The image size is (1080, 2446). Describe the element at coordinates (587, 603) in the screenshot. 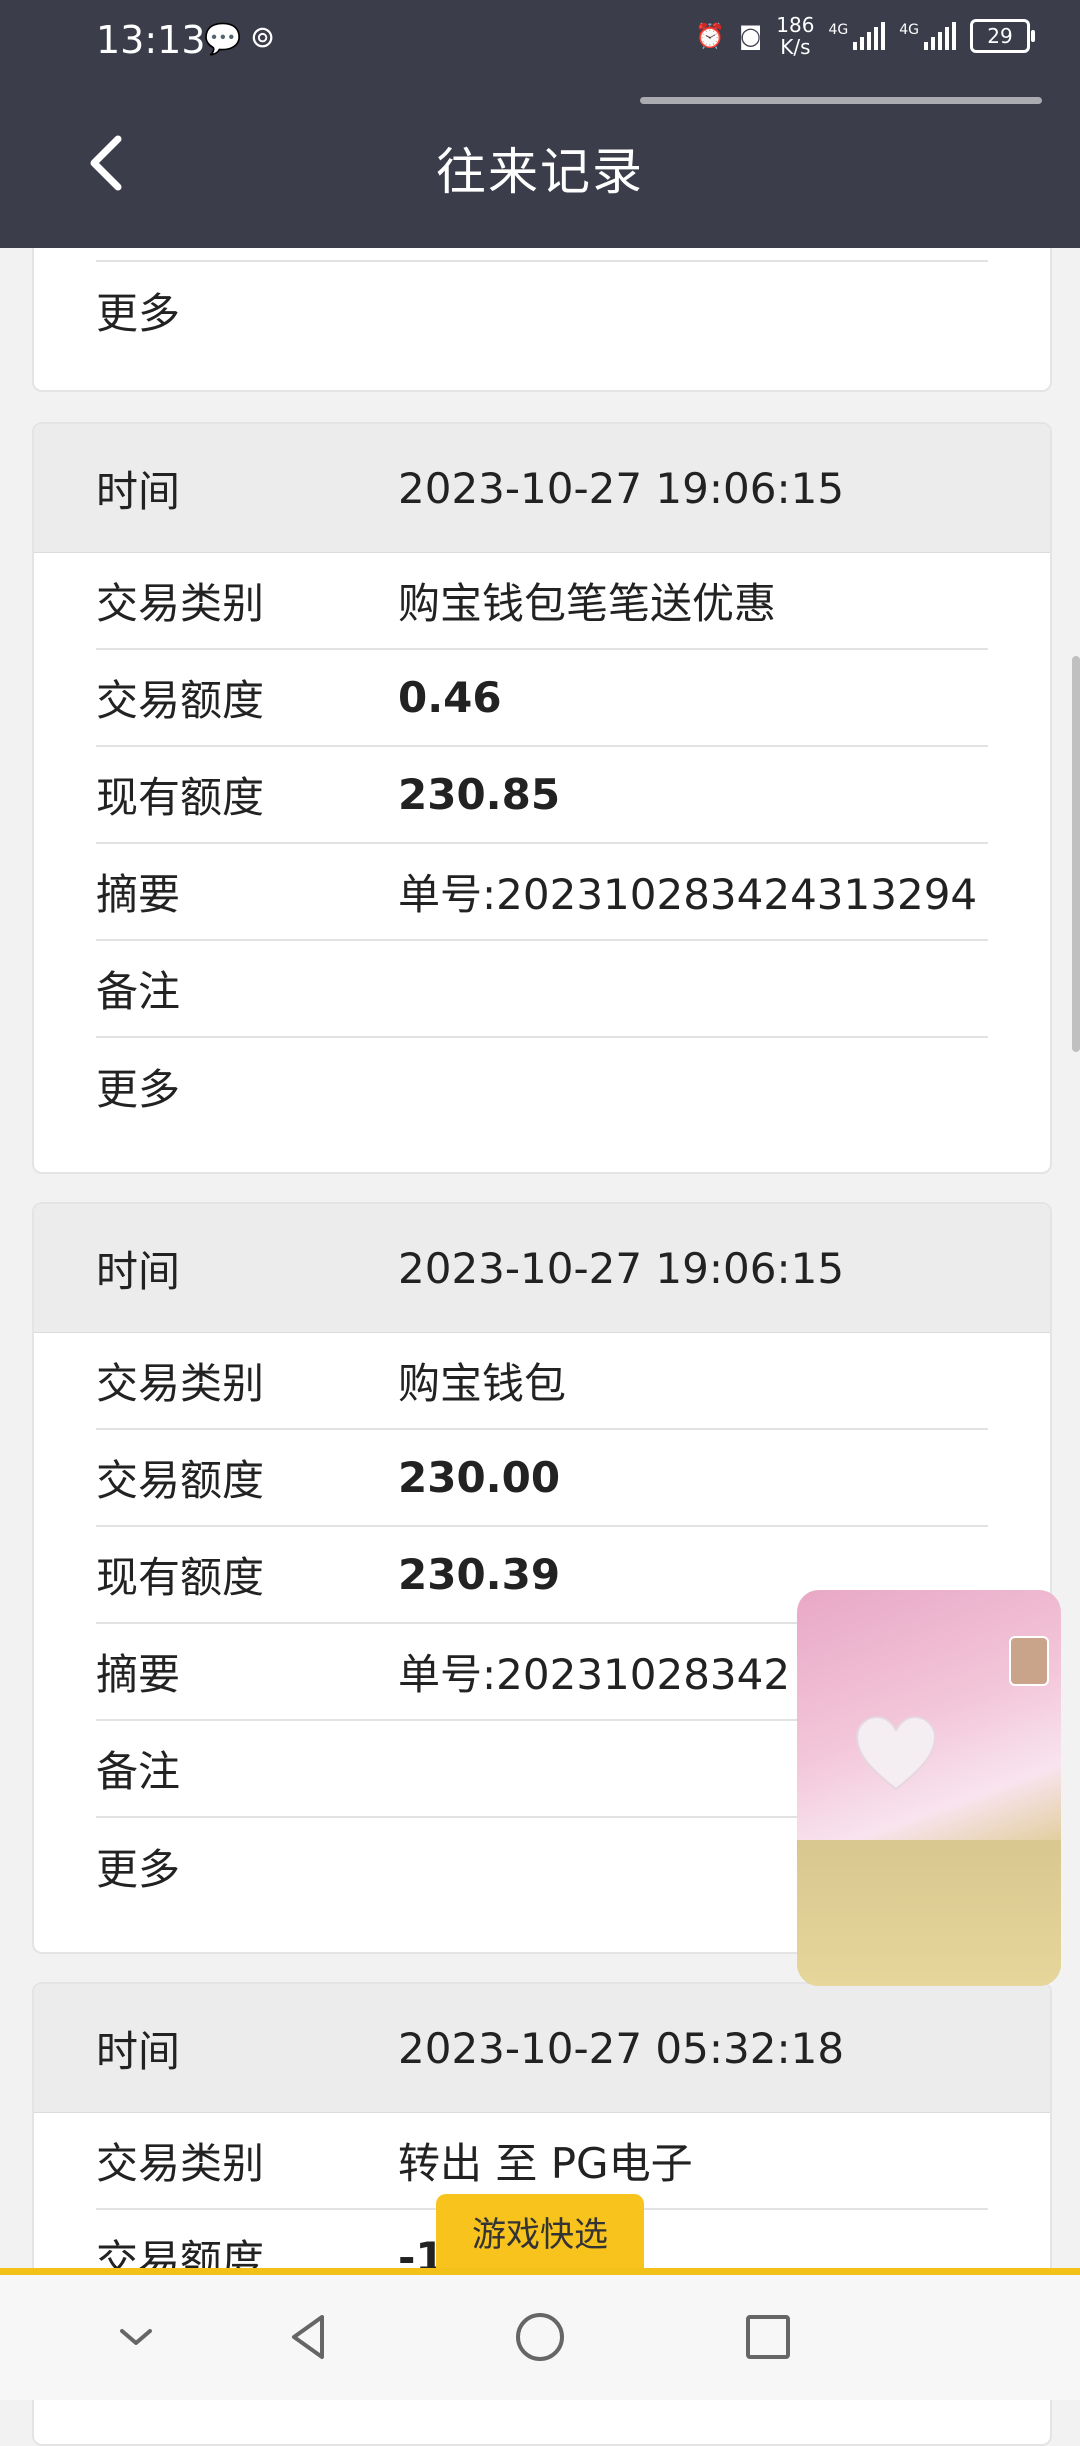

I see `type-value: 购宝钱包笔笔送优惠` at that location.